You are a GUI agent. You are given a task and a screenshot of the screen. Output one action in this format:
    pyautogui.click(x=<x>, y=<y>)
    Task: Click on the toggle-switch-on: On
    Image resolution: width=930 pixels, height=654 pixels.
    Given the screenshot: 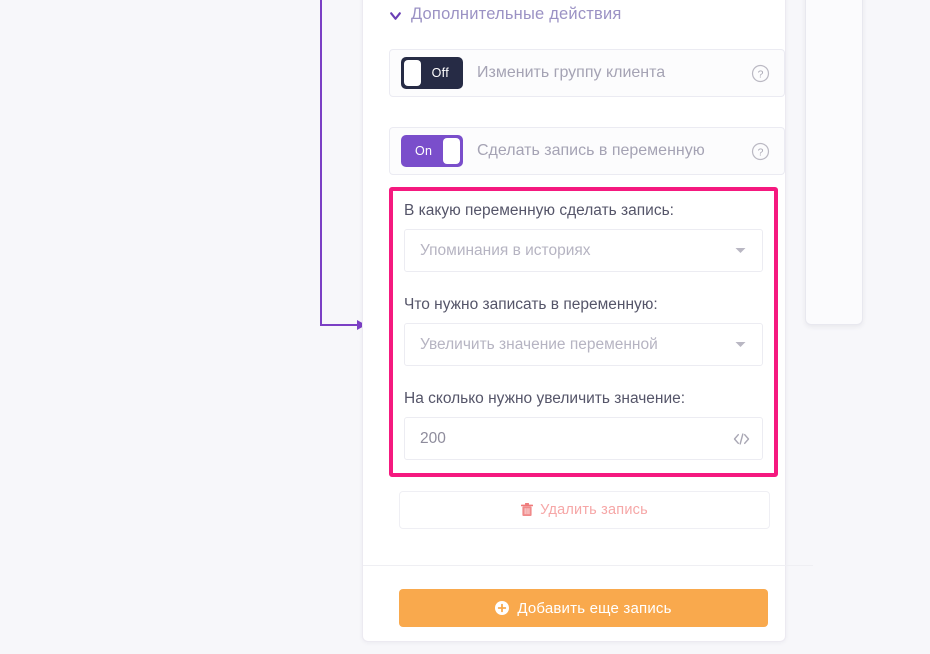 What is the action you would take?
    pyautogui.click(x=432, y=151)
    